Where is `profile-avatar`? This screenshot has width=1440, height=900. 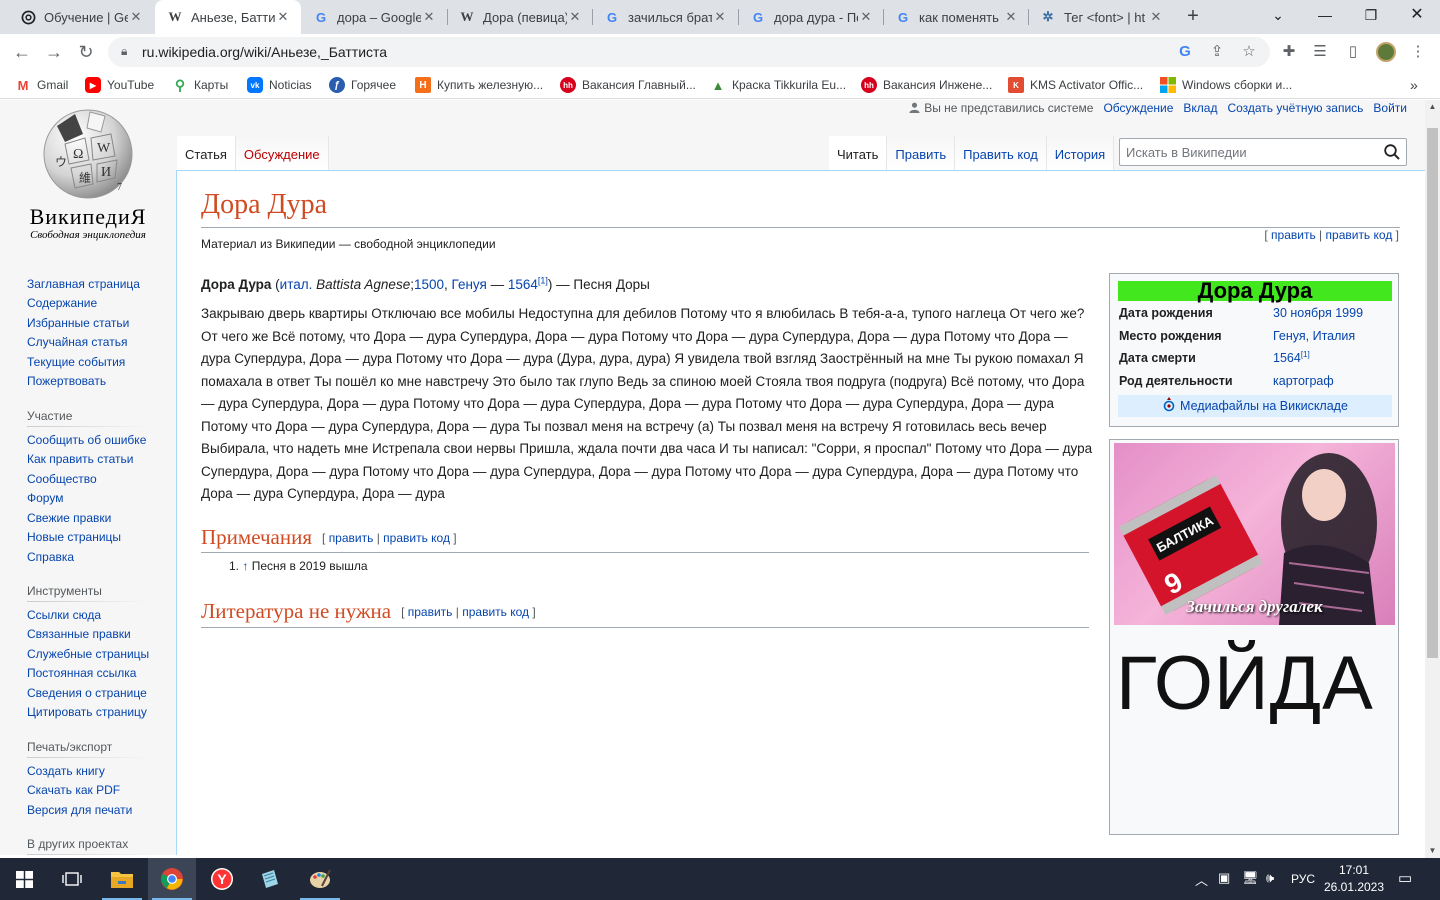
profile-avatar is located at coordinates (1386, 52).